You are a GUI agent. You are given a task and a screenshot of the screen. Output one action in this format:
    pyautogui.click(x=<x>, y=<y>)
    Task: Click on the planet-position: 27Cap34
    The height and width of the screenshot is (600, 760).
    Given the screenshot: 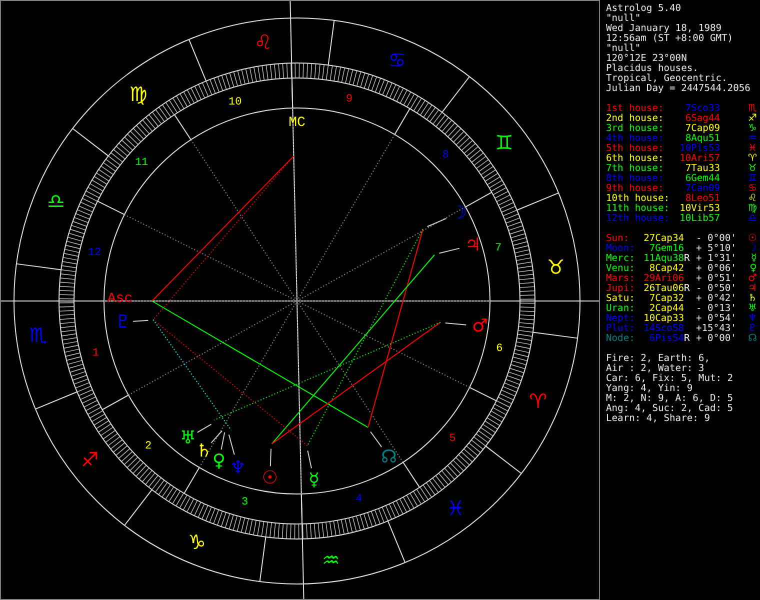 What is the action you would take?
    pyautogui.click(x=663, y=239)
    